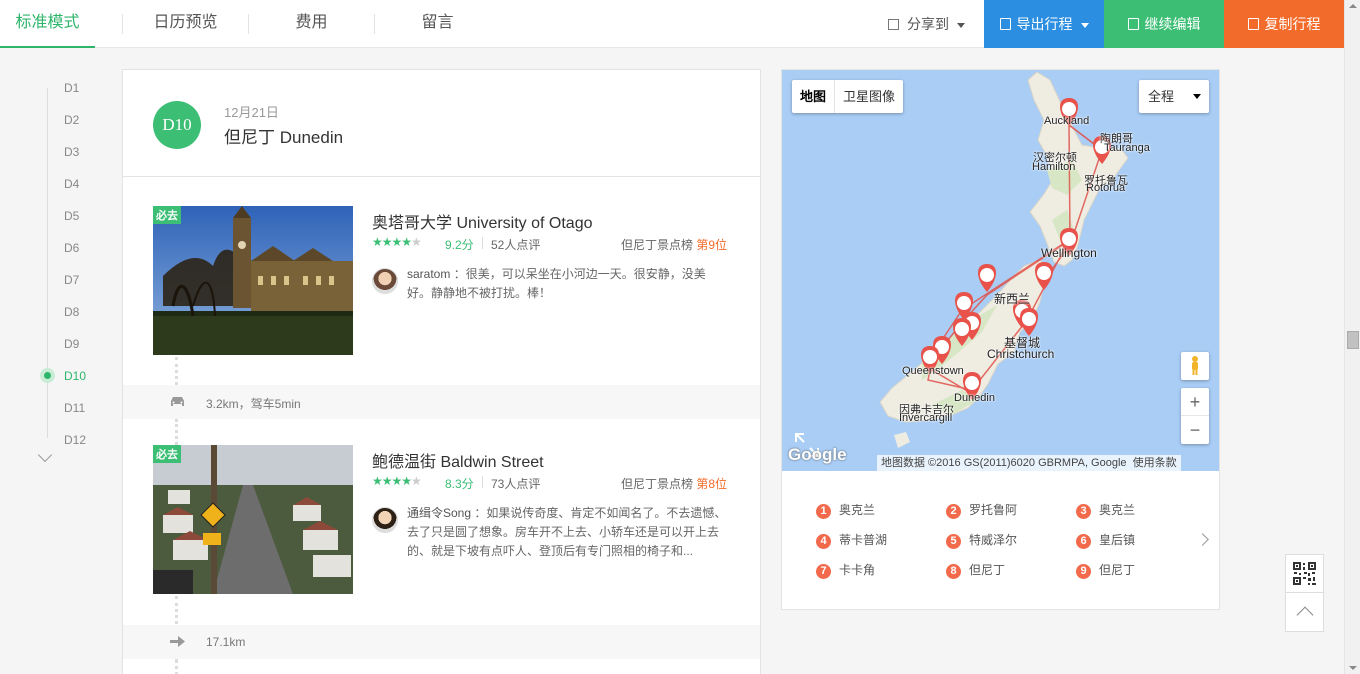 This screenshot has height=674, width=1360. I want to click on day-nav-d8: D8, so click(71, 312).